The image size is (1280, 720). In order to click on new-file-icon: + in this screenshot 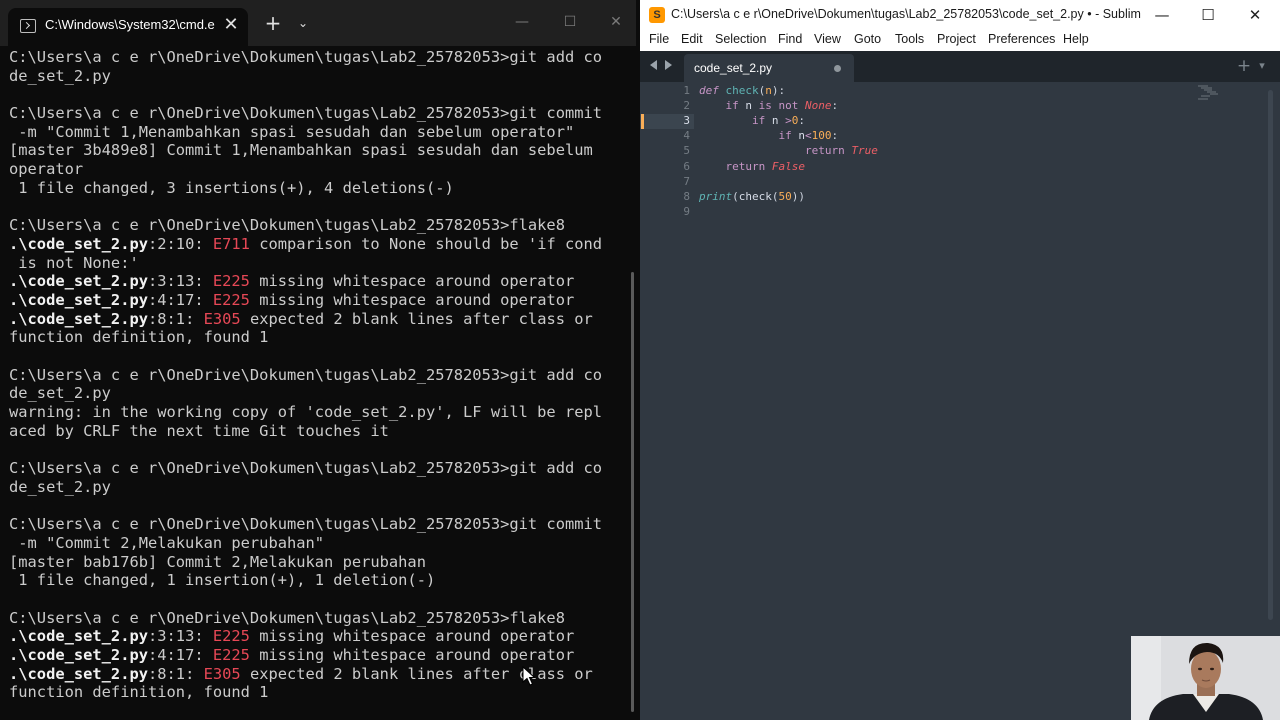, I will do `click(1244, 66)`.